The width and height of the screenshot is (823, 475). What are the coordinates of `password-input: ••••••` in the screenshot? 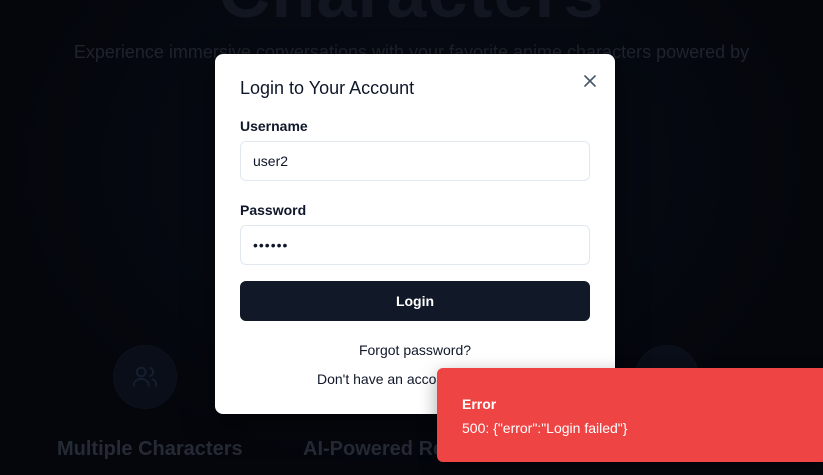 It's located at (415, 245).